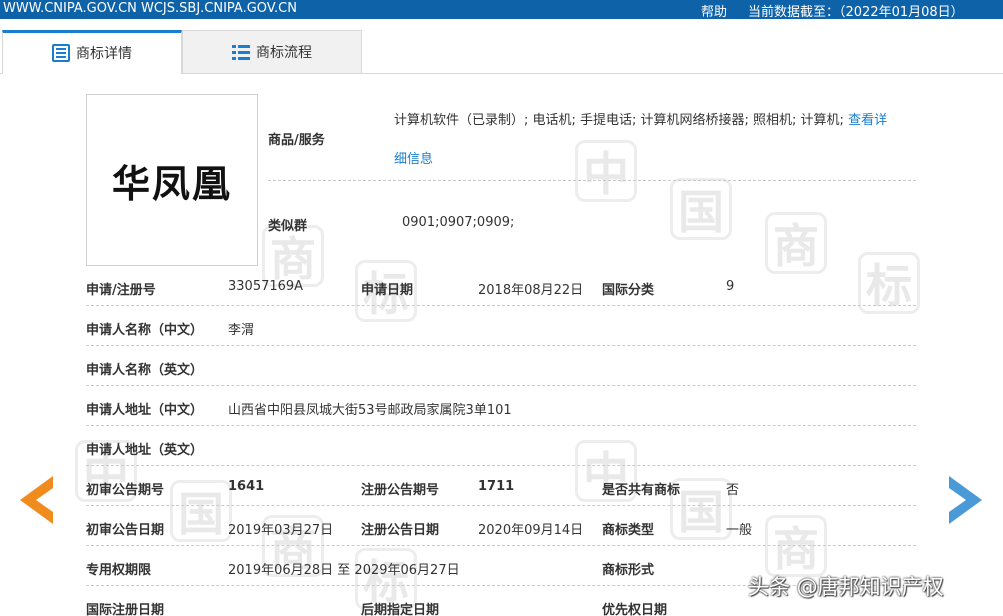  Describe the element at coordinates (628, 530) in the screenshot. I see `tm-type-label: 商标类型` at that location.